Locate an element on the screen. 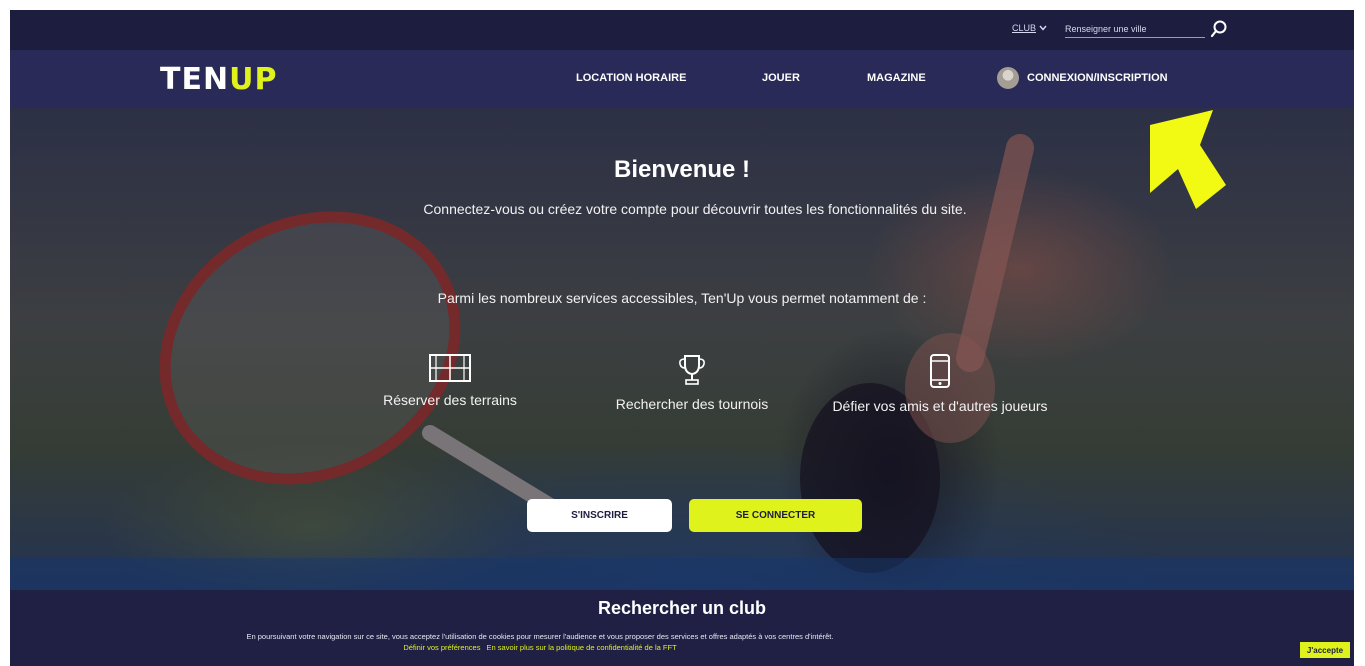 The width and height of the screenshot is (1365, 666). club-type-select: CLUB is located at coordinates (1029, 28).